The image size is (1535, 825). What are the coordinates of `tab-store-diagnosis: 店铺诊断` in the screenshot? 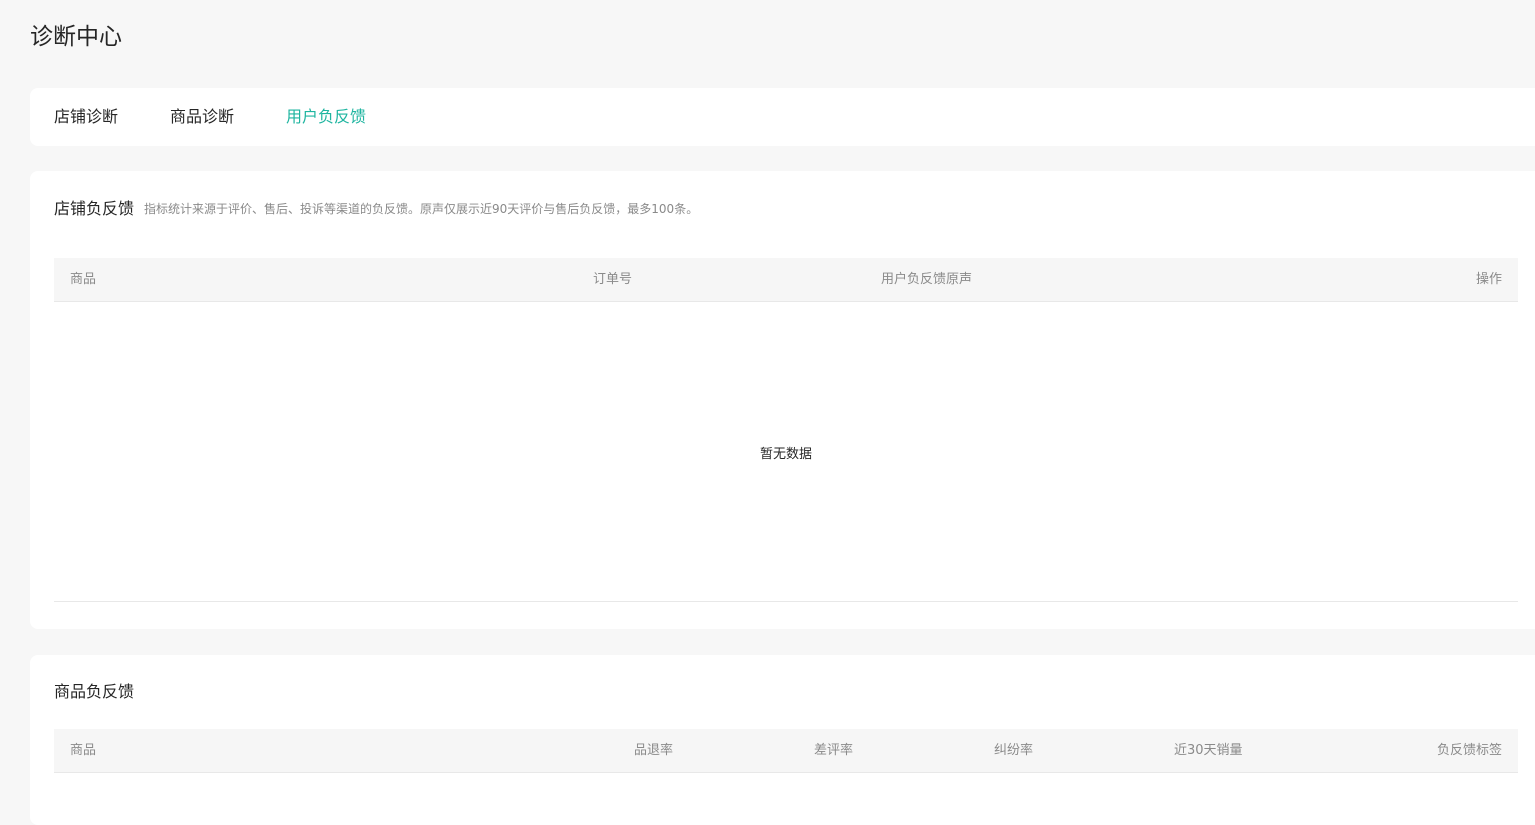 It's located at (86, 117).